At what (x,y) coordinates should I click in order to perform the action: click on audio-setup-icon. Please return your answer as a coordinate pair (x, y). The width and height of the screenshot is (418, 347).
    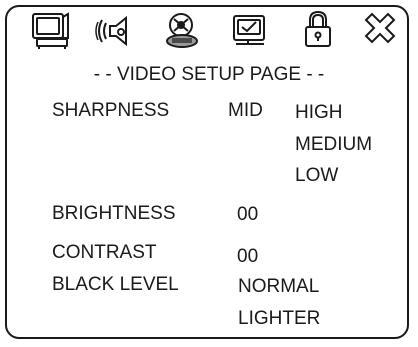
    Looking at the image, I should click on (116, 30).